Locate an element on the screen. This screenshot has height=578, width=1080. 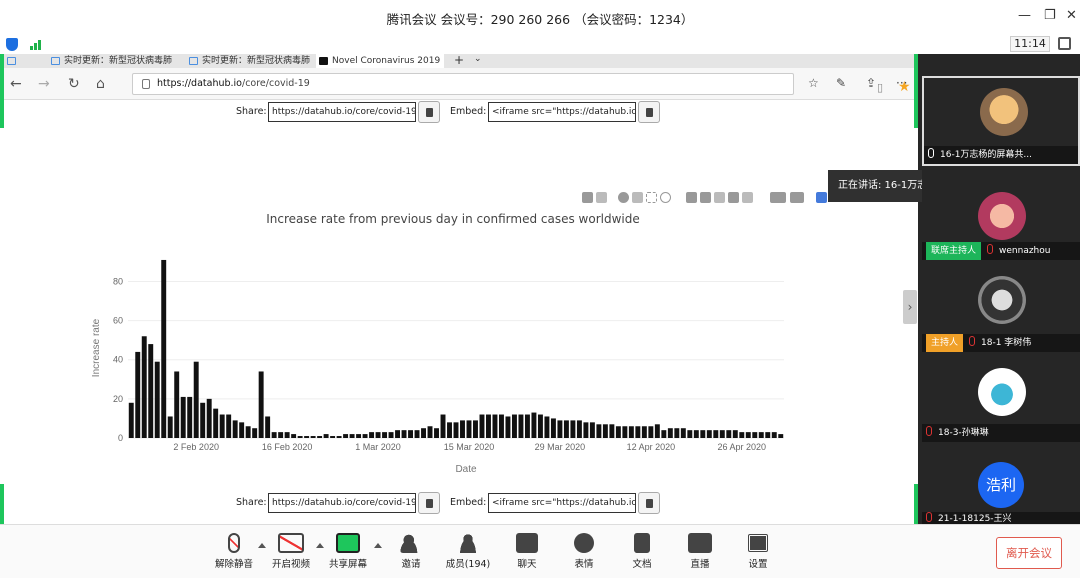
start-video-button: 开启视频 is located at coordinates (291, 551).